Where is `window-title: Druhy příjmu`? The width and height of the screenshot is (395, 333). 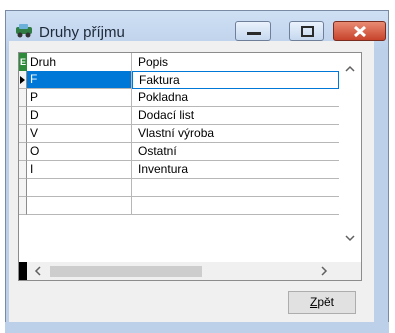 window-title: Druhy příjmu is located at coordinates (82, 32).